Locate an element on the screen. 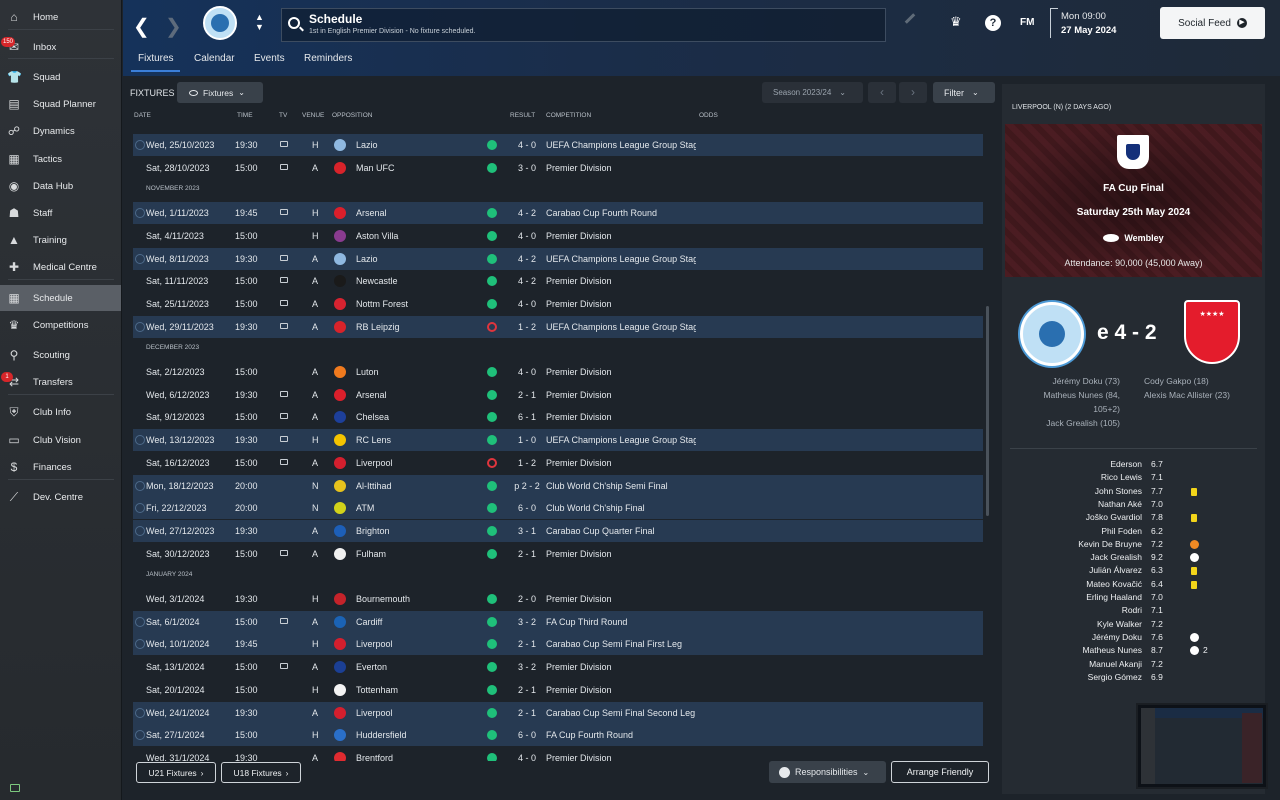  player-name: Julián Álvarez is located at coordinates (1115, 570).